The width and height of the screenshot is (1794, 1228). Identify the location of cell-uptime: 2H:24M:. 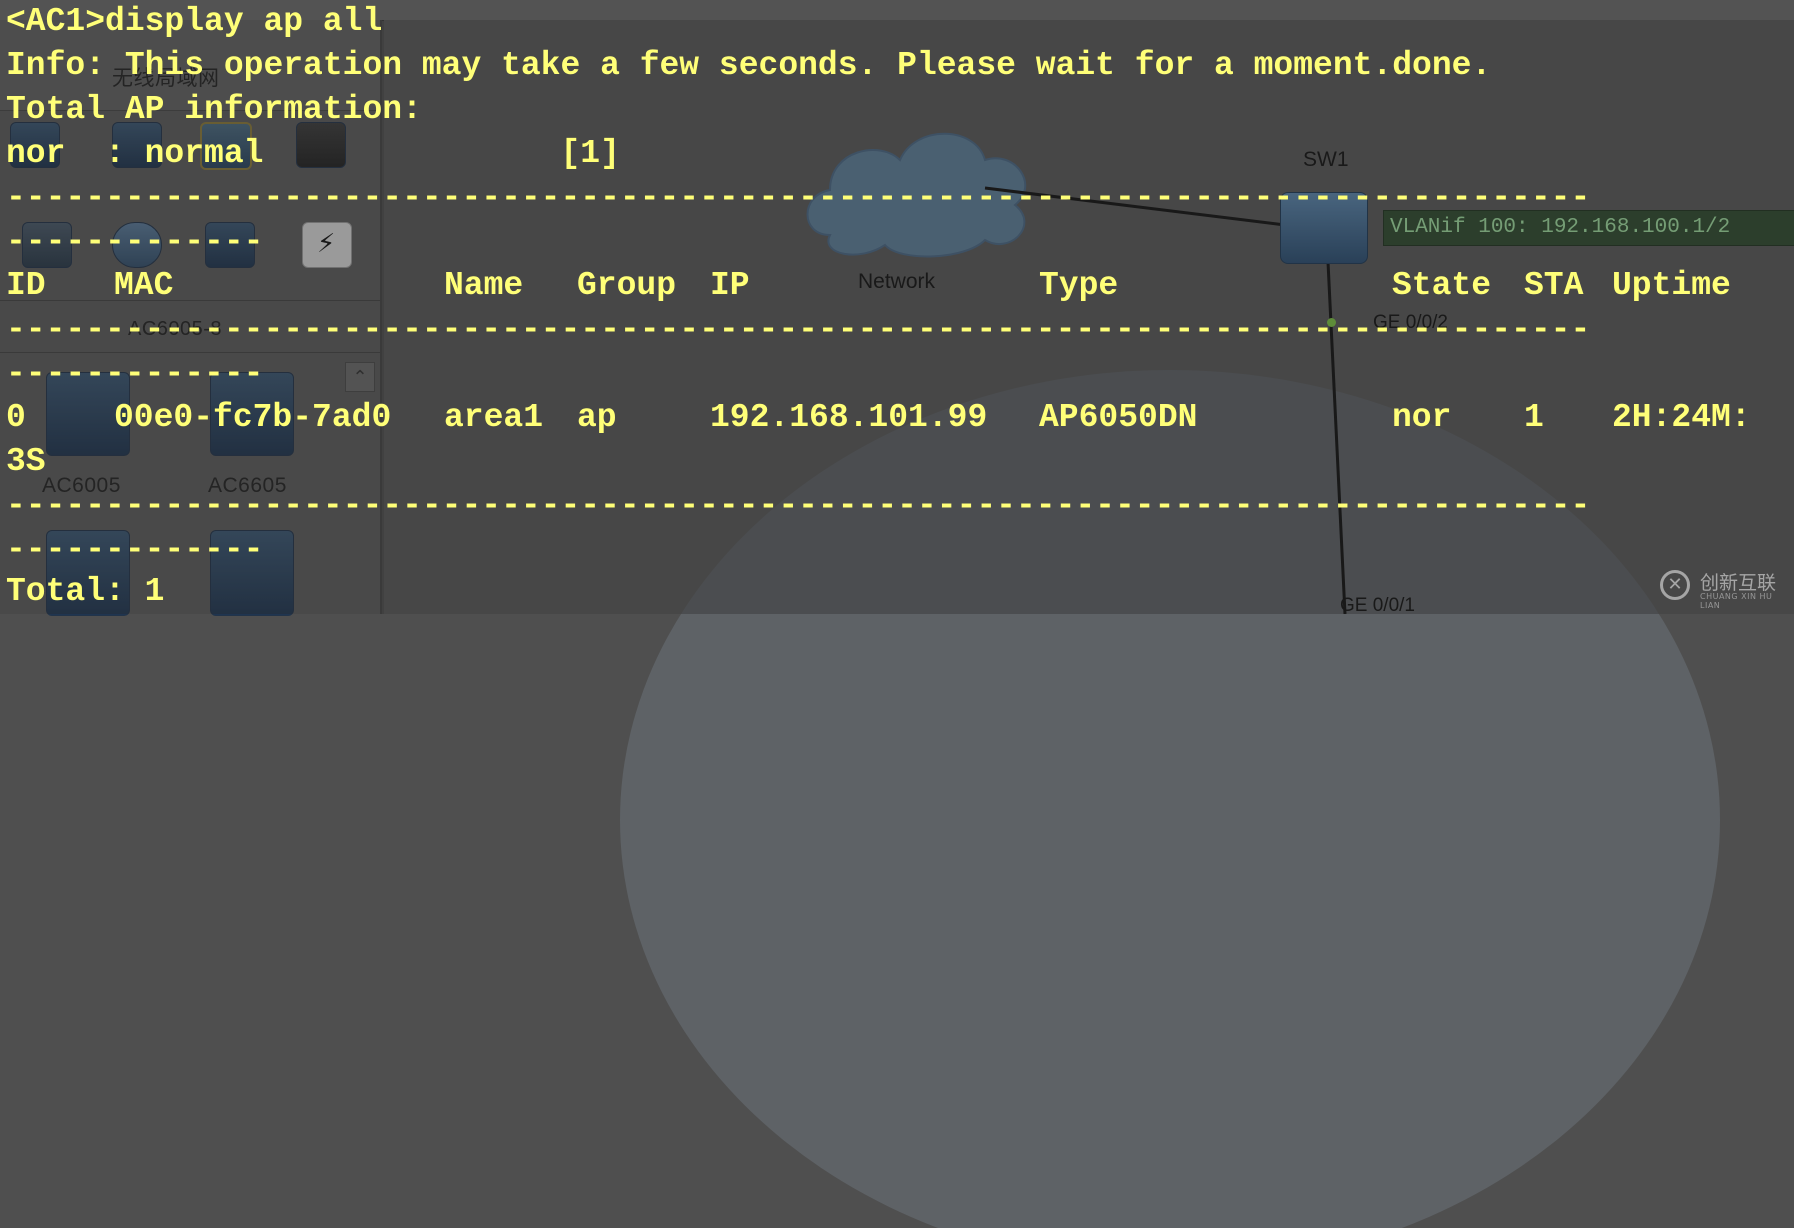
(1681, 417).